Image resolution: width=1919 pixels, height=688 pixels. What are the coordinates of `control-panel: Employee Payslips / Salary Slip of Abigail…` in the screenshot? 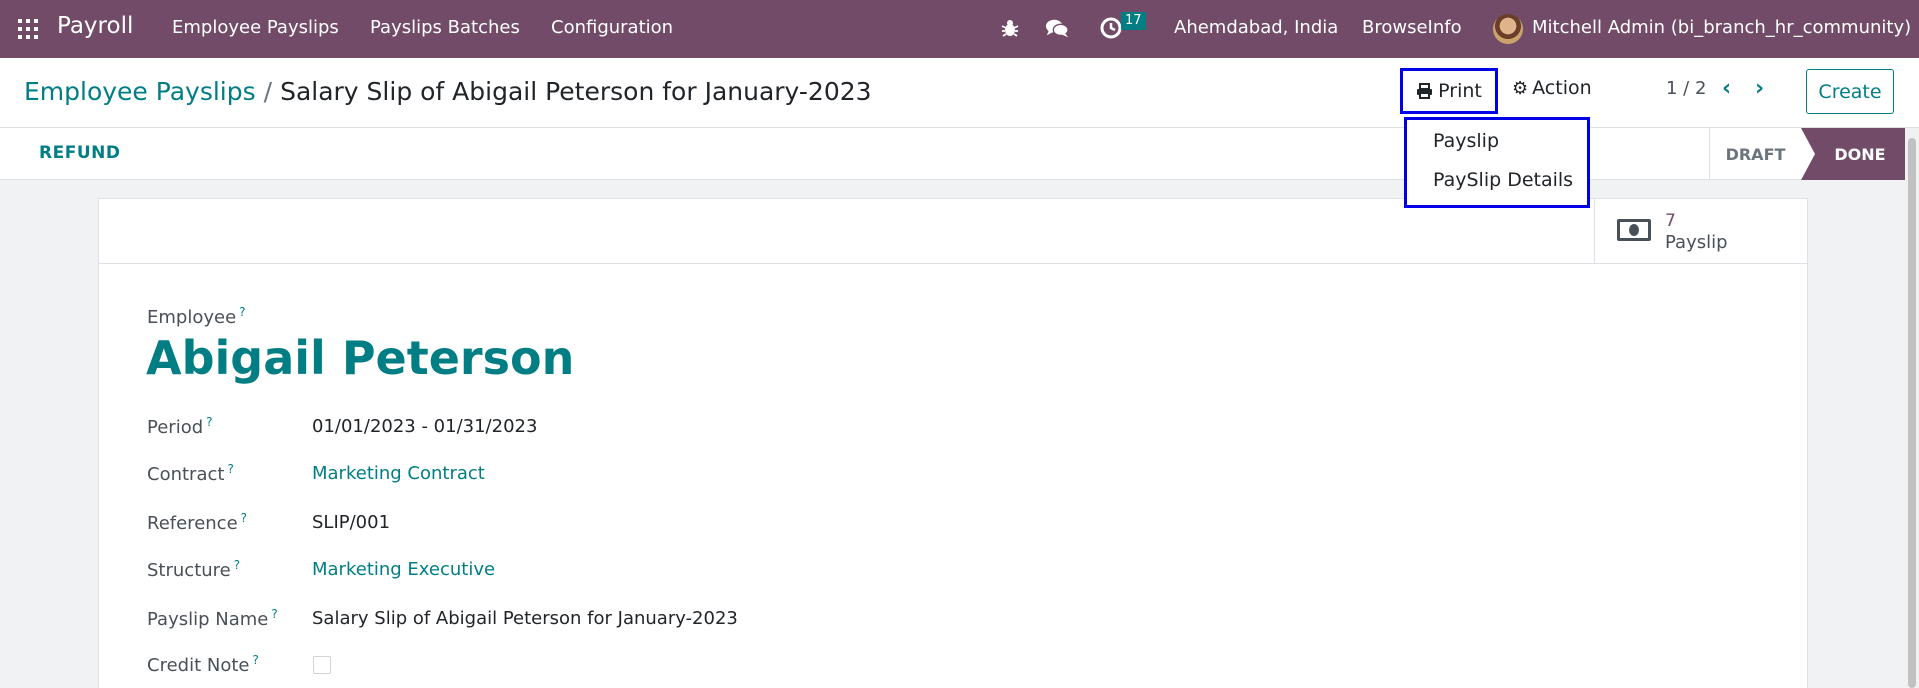 It's located at (959, 93).